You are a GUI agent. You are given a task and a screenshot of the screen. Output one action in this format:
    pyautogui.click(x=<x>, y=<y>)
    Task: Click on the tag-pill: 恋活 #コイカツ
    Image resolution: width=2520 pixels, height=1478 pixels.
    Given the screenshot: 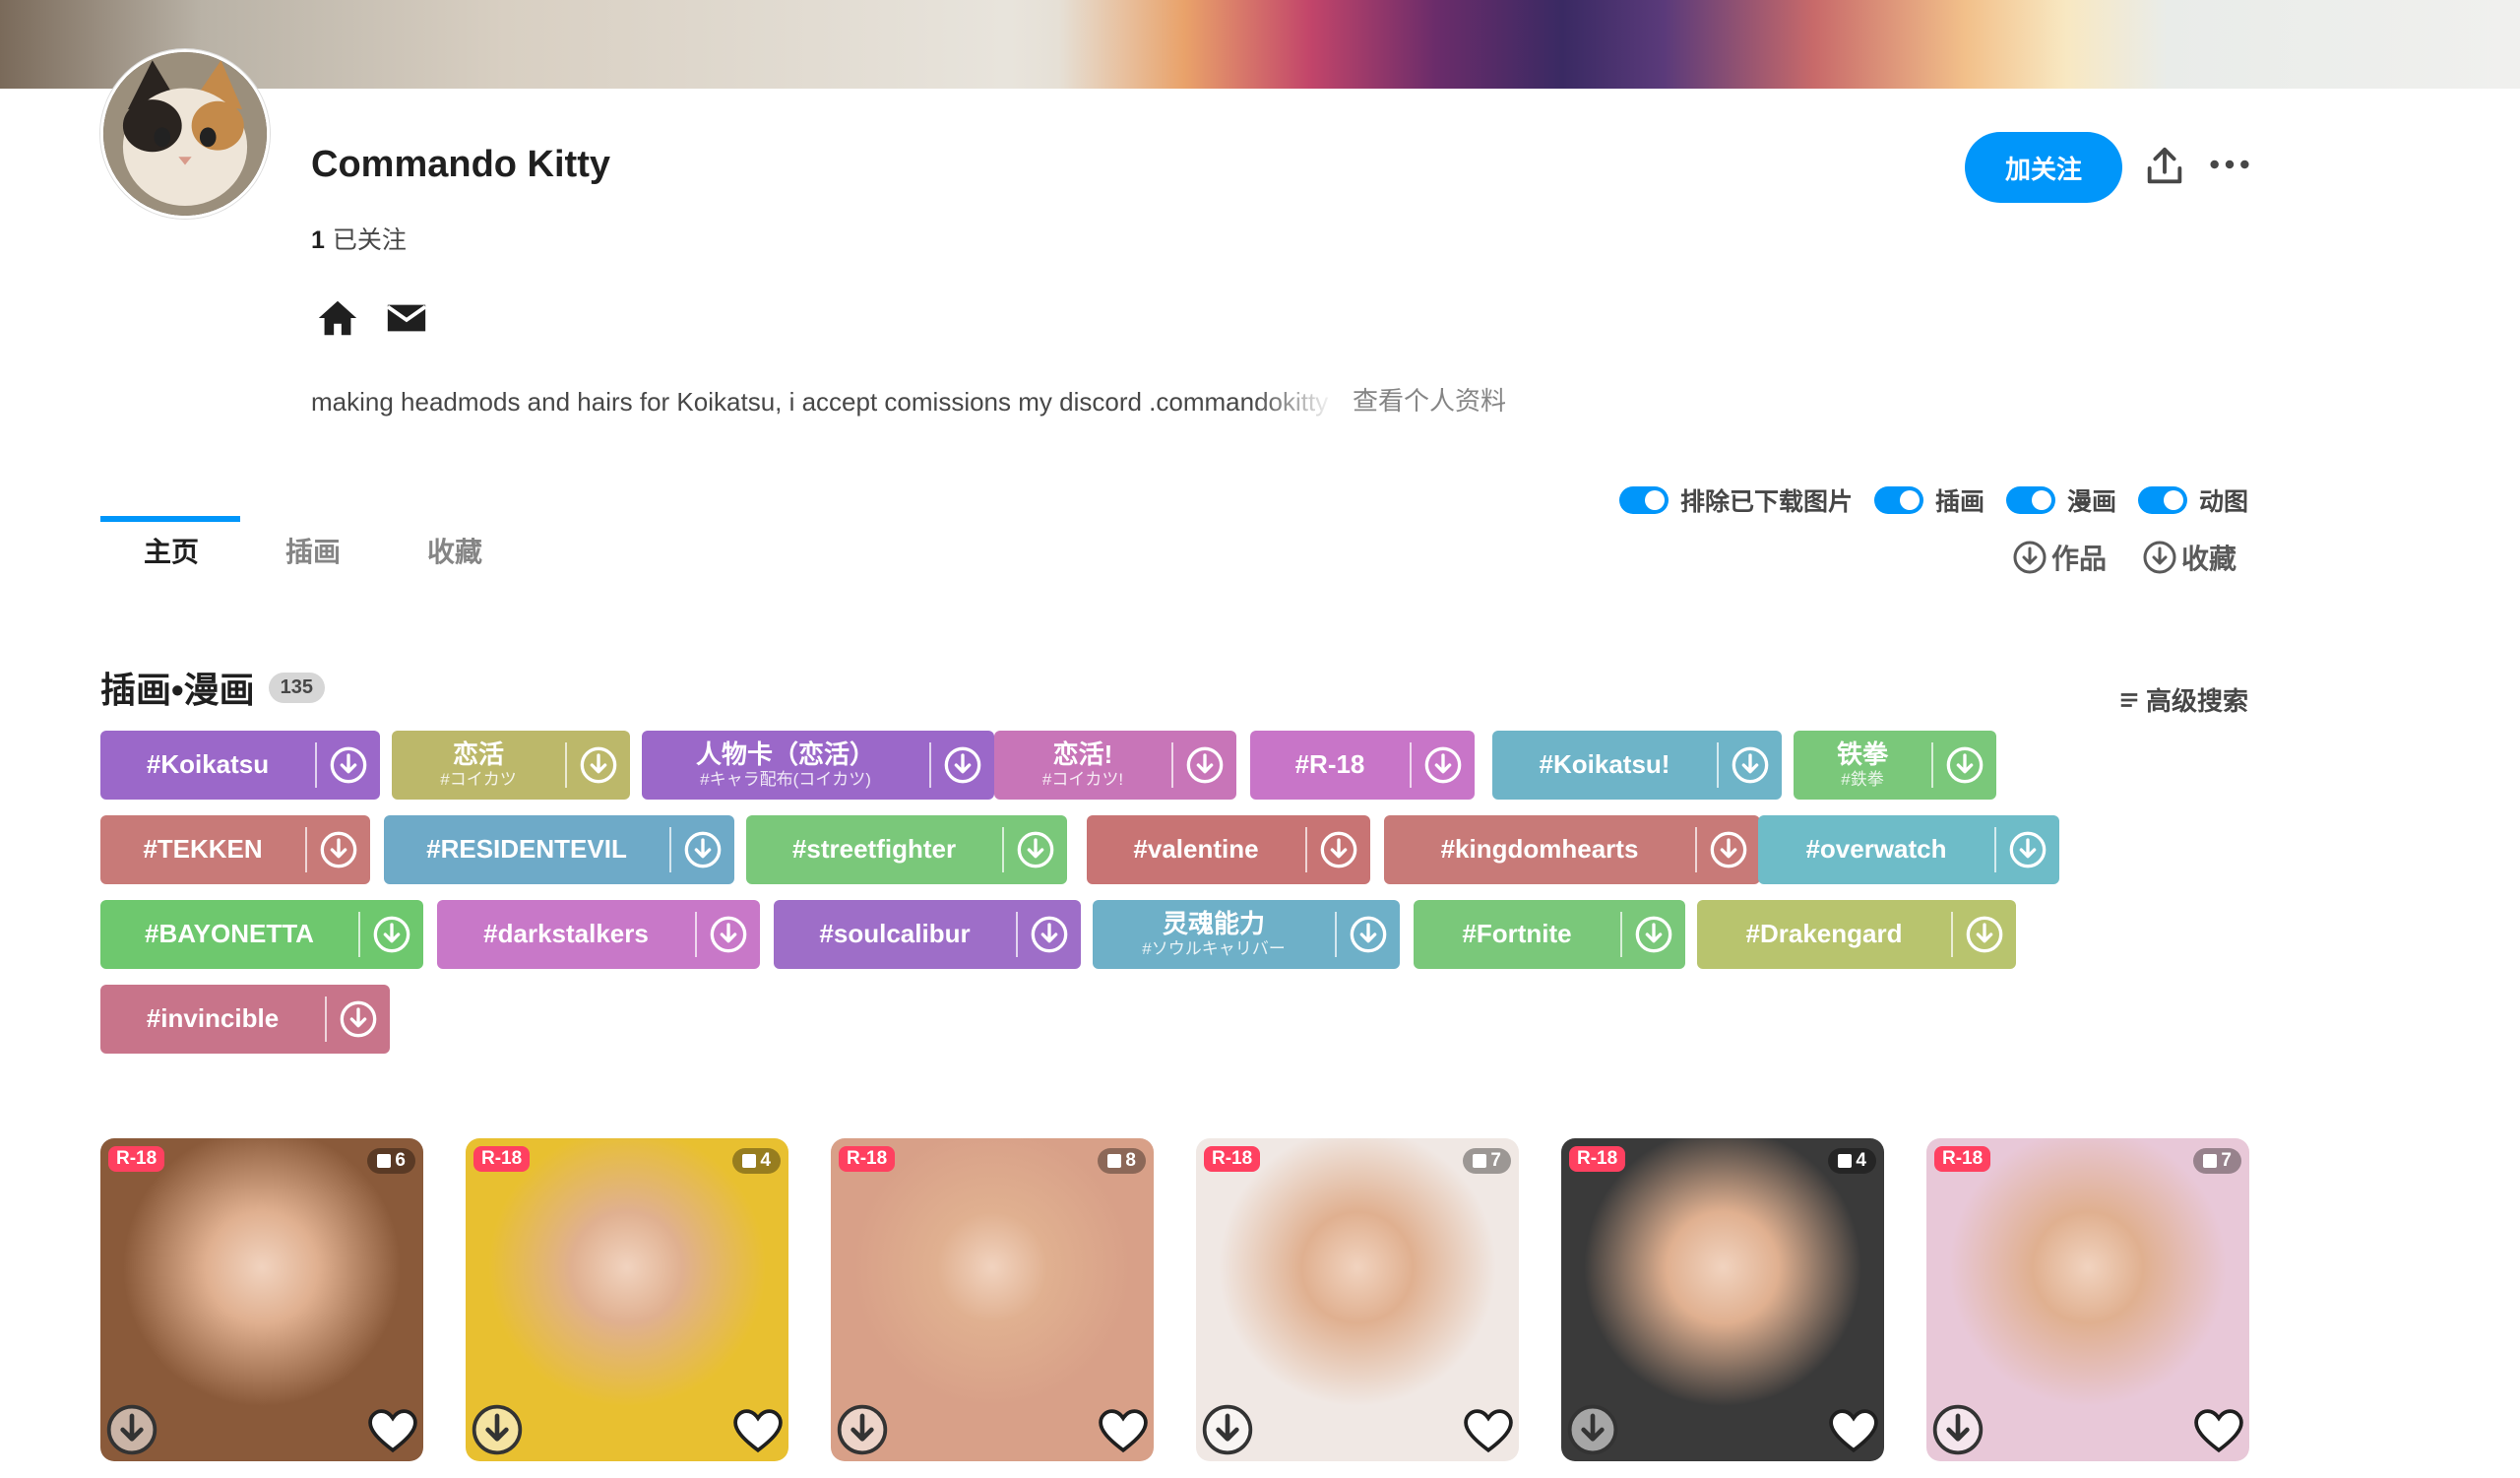 What is the action you would take?
    pyautogui.click(x=511, y=765)
    